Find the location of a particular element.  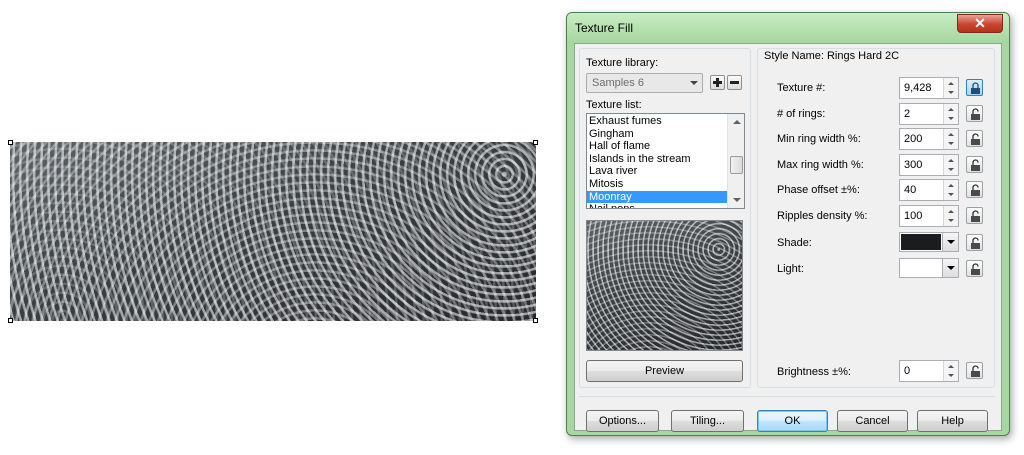

param-value: 300 is located at coordinates (913, 164).